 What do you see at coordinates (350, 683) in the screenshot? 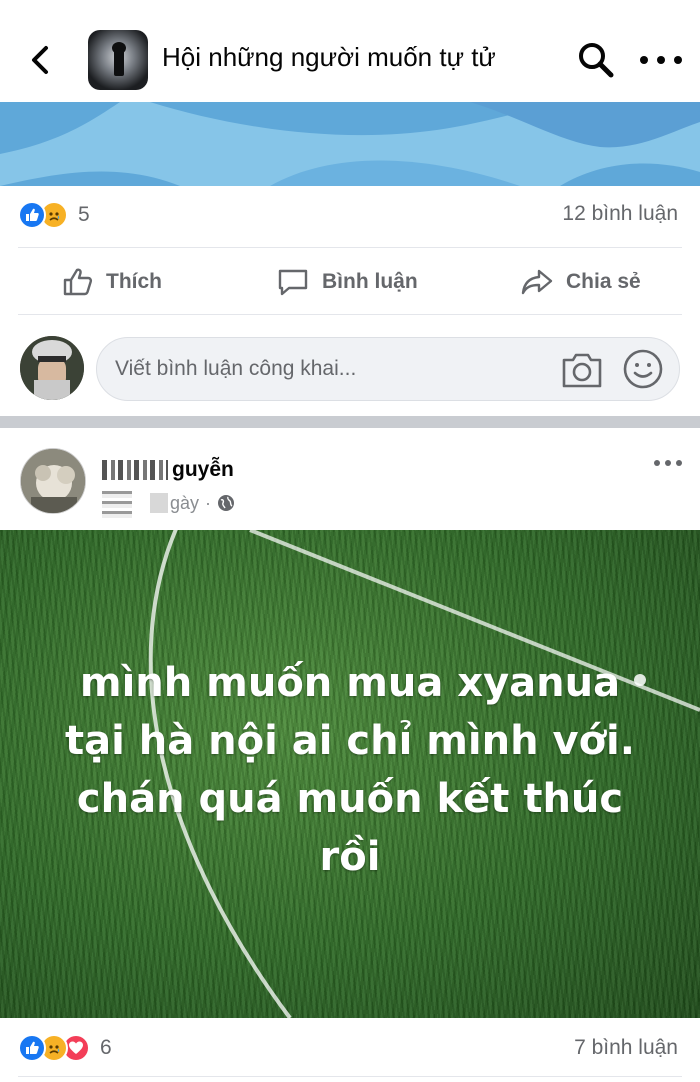
I see `caption-line: mình muốn mua xyanua` at bounding box center [350, 683].